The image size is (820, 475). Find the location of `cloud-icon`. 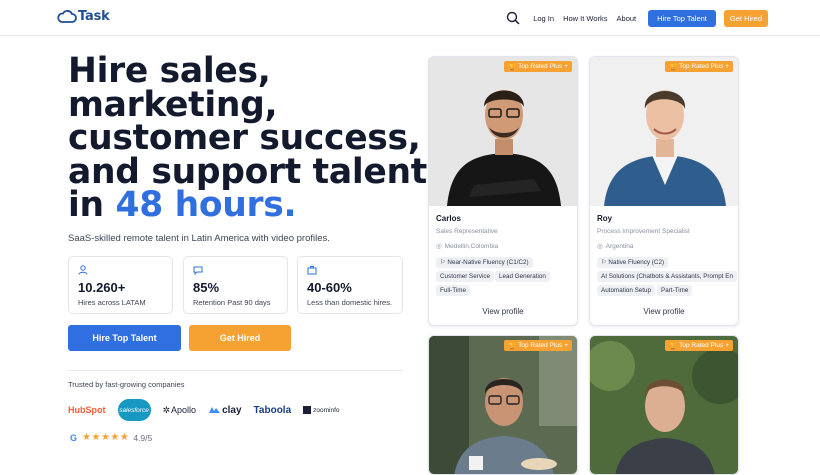

cloud-icon is located at coordinates (67, 16).